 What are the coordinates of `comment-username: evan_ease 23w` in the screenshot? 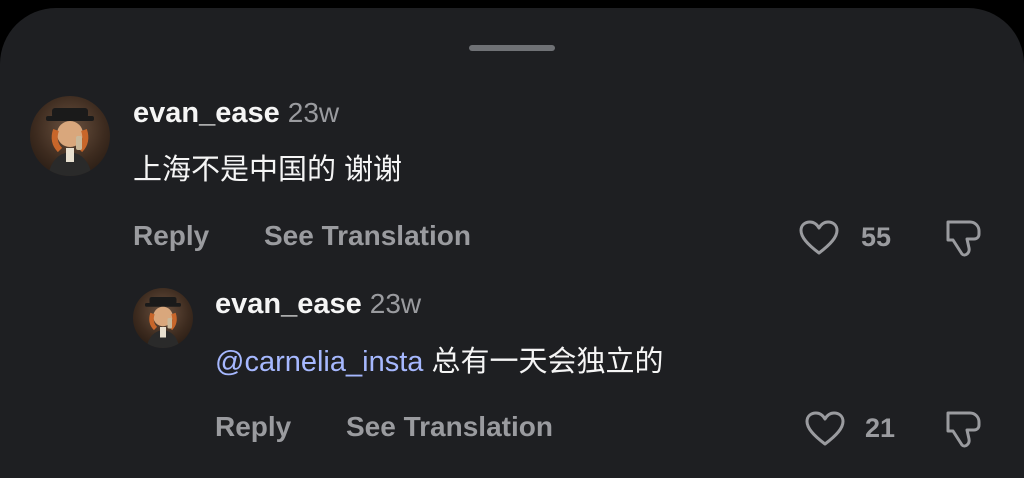 It's located at (236, 113).